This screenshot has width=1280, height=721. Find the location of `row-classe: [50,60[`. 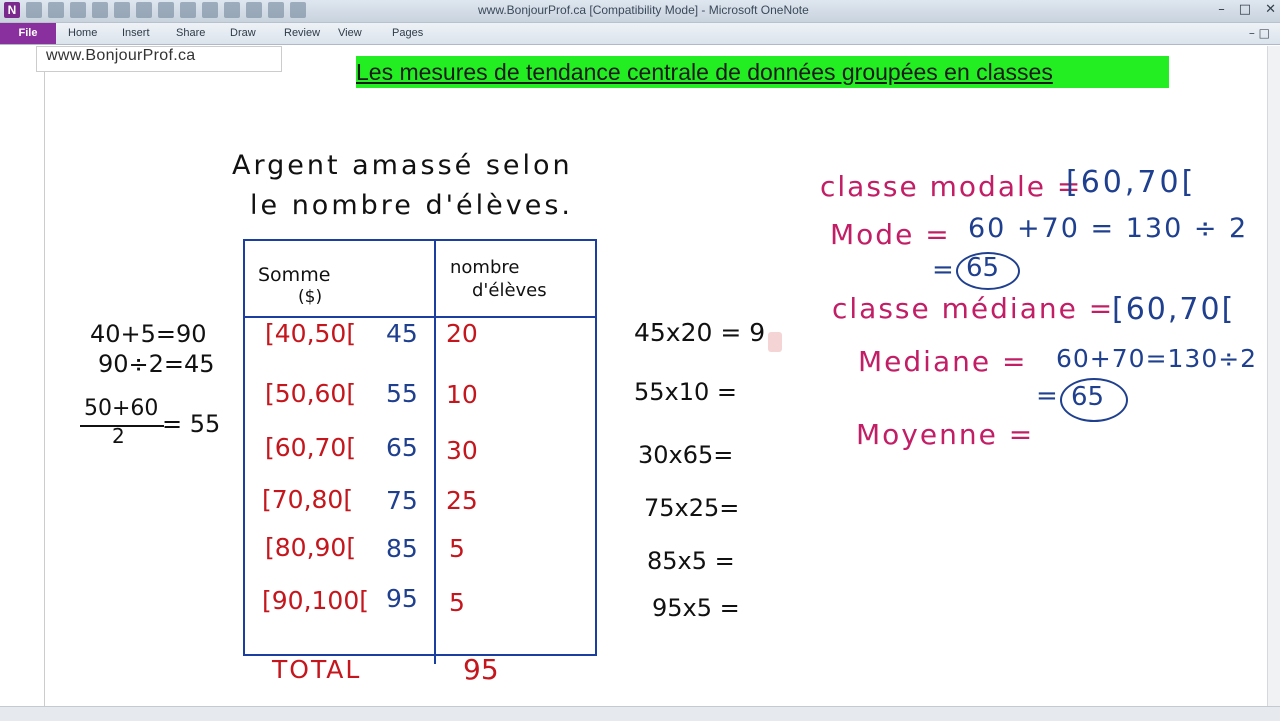

row-classe: [50,60[ is located at coordinates (311, 393).